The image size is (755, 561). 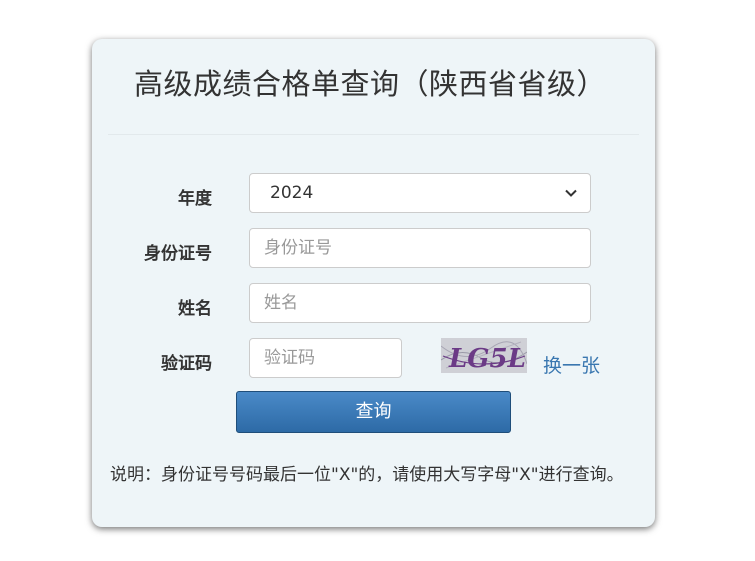 I want to click on name-input, so click(x=420, y=303).